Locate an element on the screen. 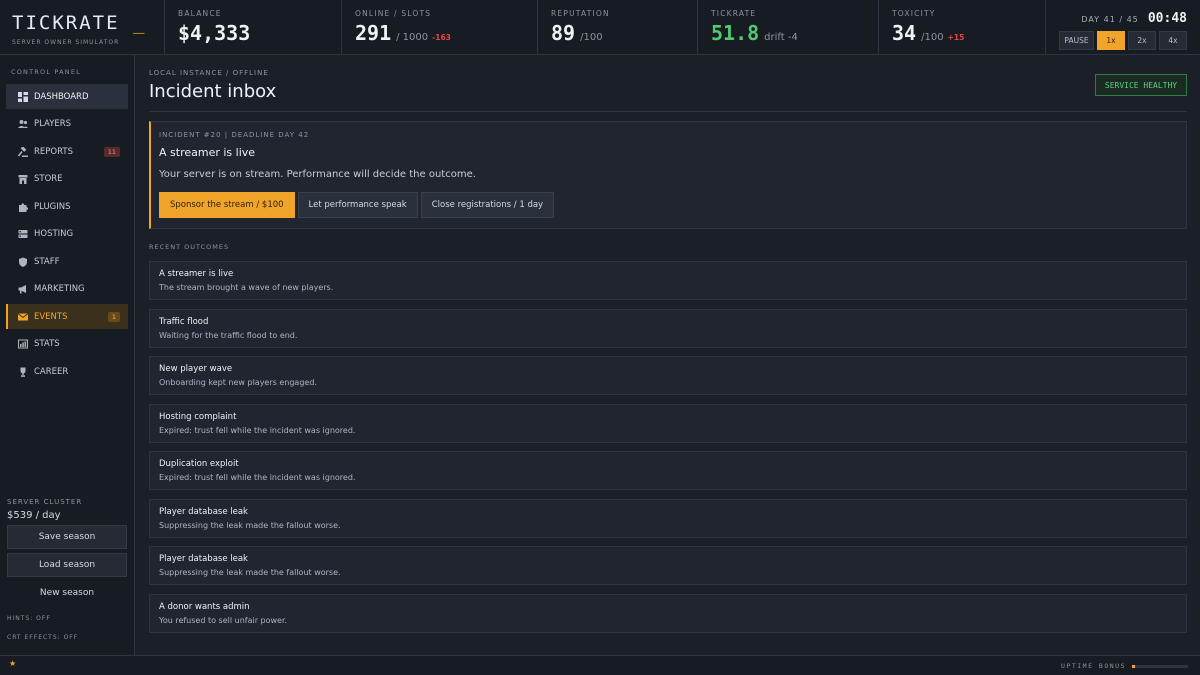 Image resolution: width=1200 pixels, height=675 pixels. breadcrumb: LOCAL INSTANCE / OFFLINE is located at coordinates (209, 73).